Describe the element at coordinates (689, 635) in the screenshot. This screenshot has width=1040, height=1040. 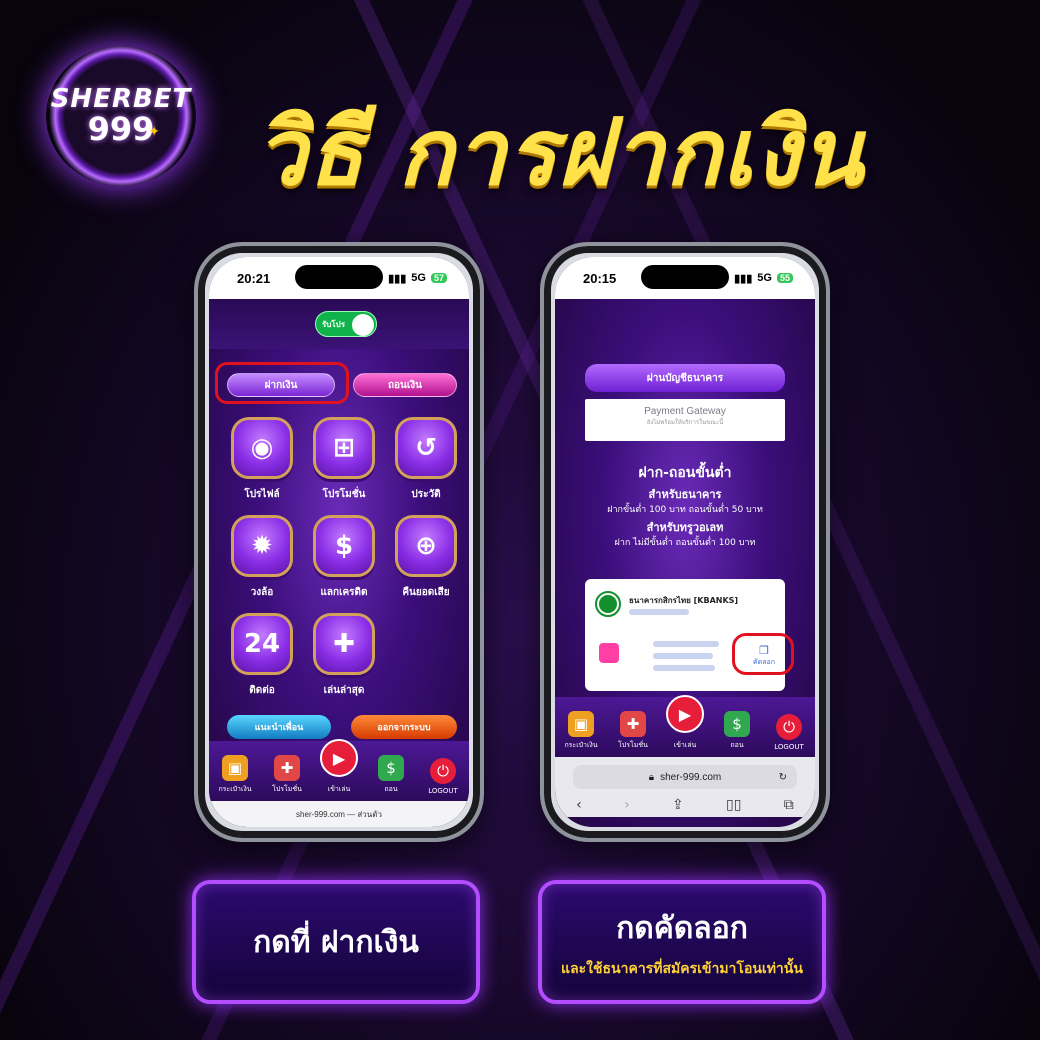
I see `bank-account-card: ธนาคารกสิกรไทย [KBANKS] ❐ คัดลอก` at that location.